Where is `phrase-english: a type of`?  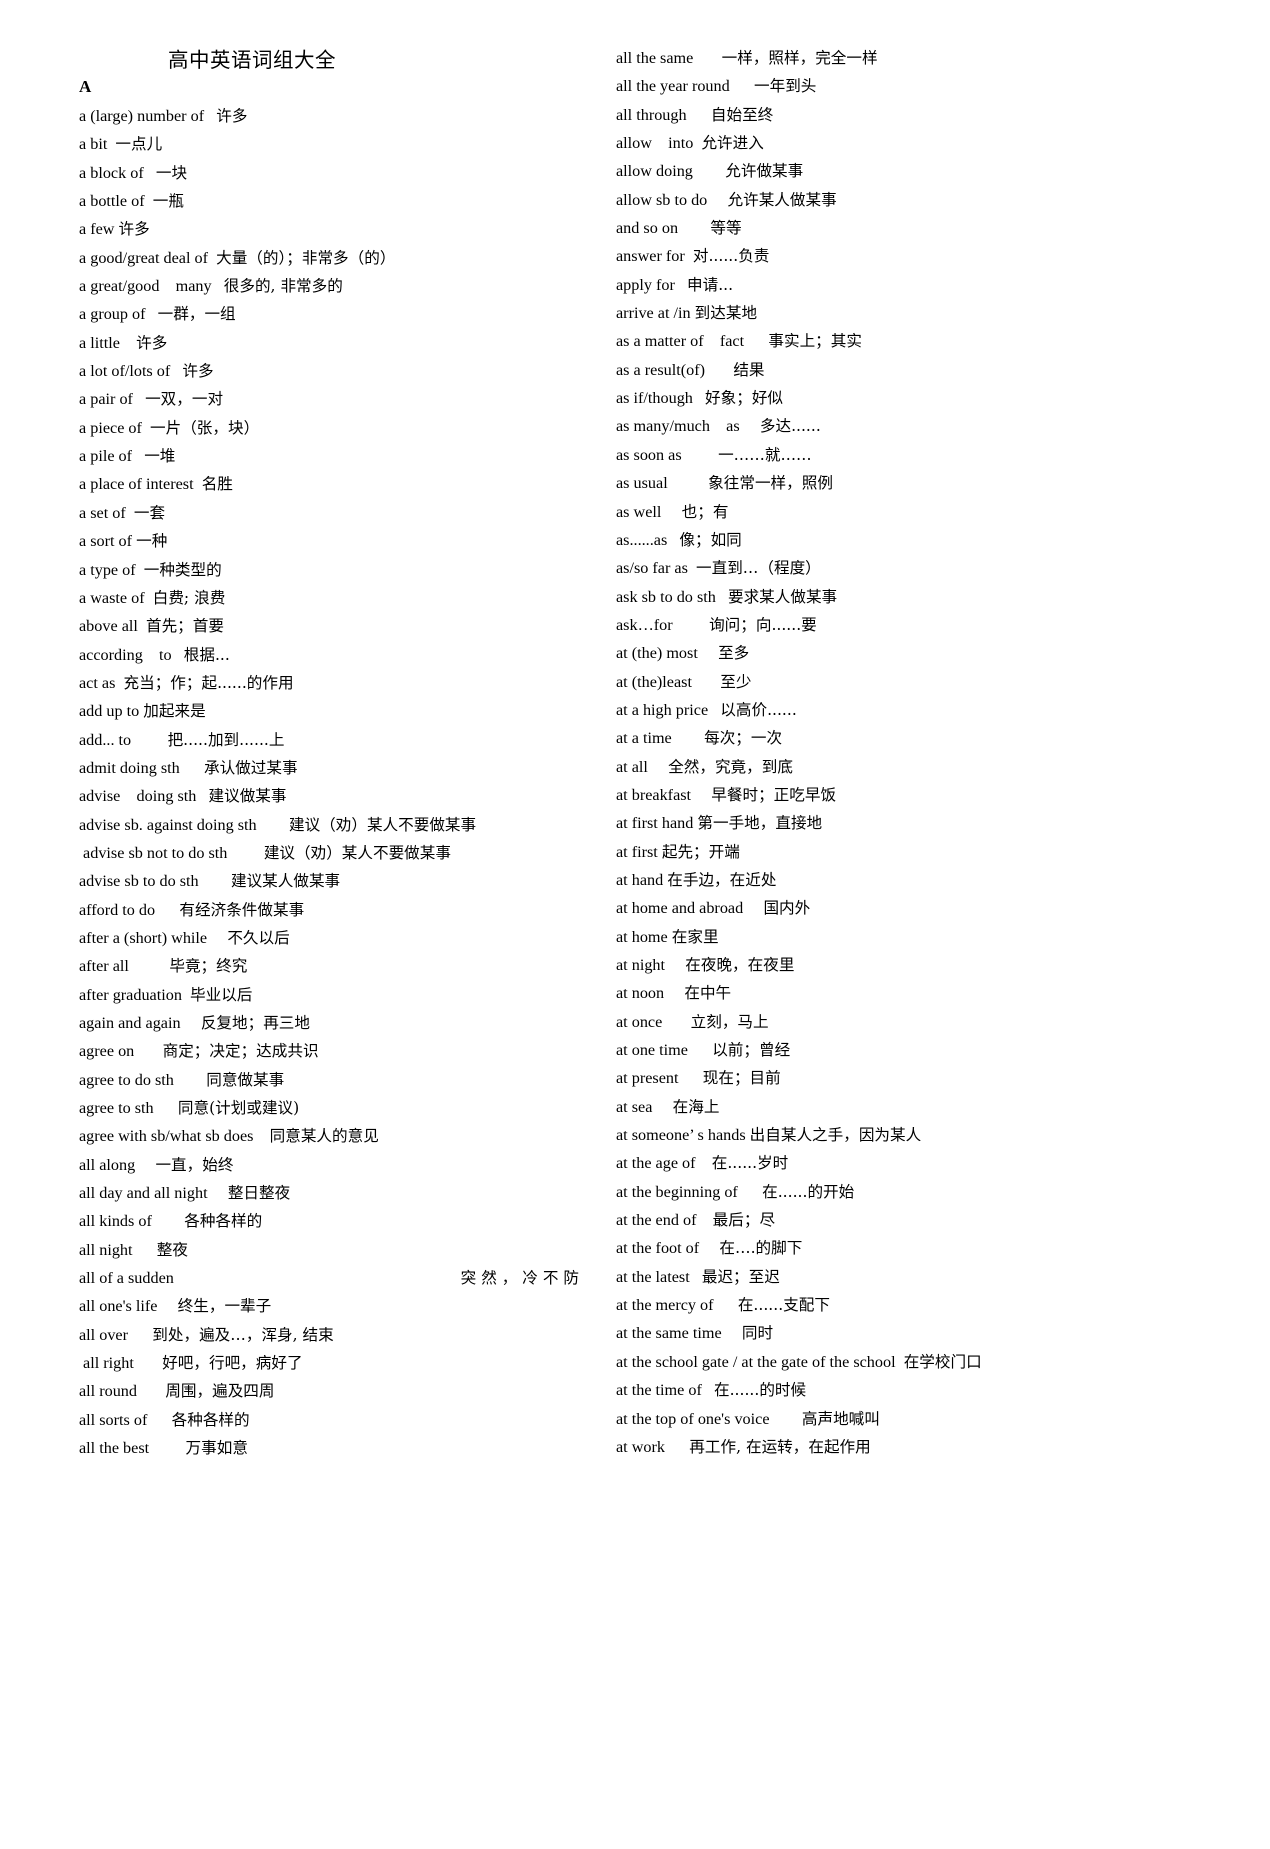
phrase-english: a type of is located at coordinates (107, 569).